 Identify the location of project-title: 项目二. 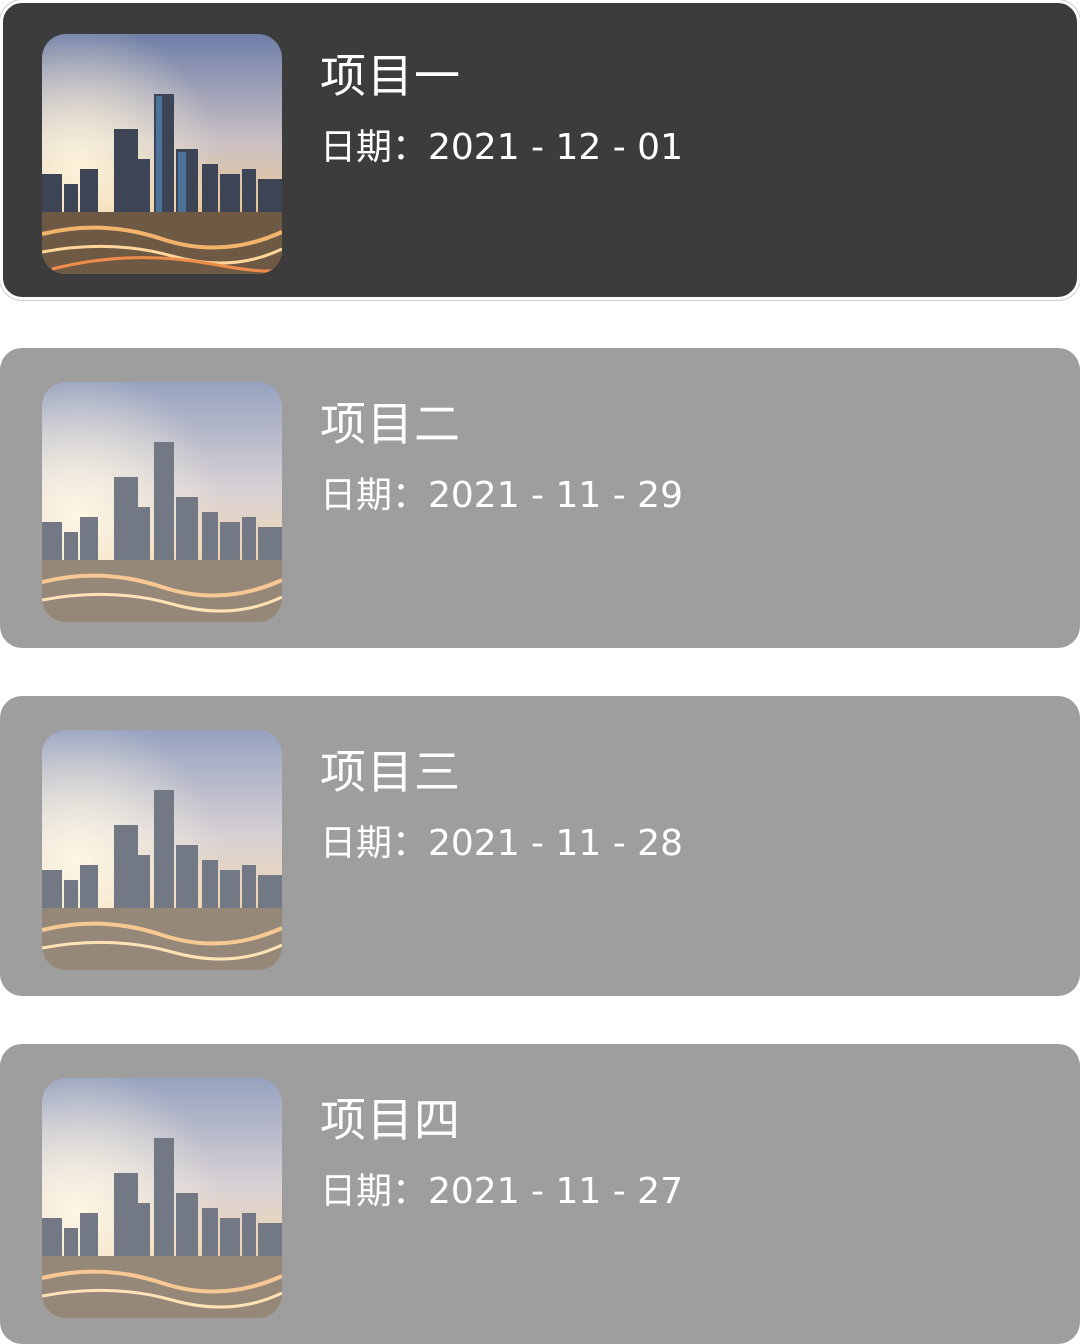
(390, 424).